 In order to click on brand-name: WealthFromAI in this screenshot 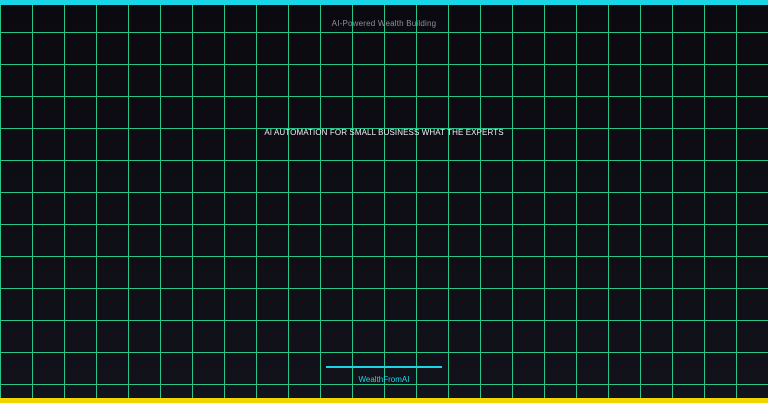, I will do `click(384, 379)`.